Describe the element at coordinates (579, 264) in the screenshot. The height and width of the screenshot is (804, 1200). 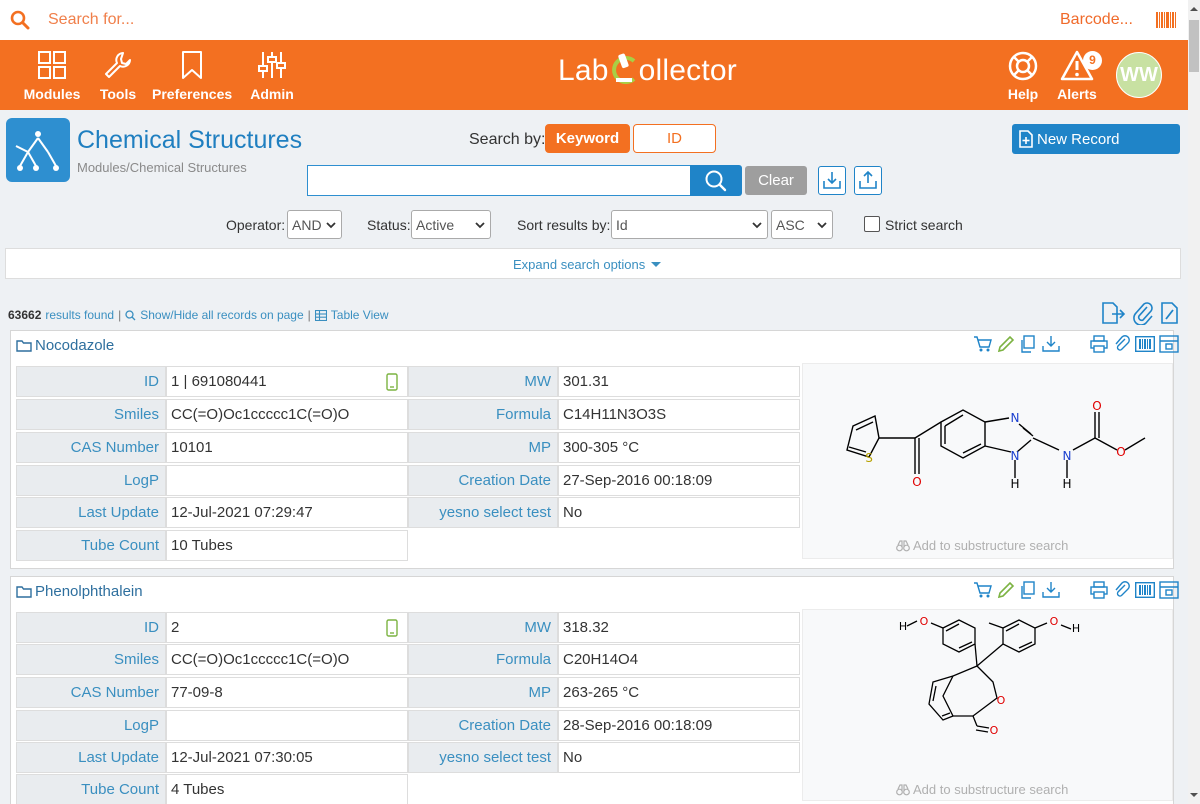
I see `expand-search-label: Expand search options` at that location.